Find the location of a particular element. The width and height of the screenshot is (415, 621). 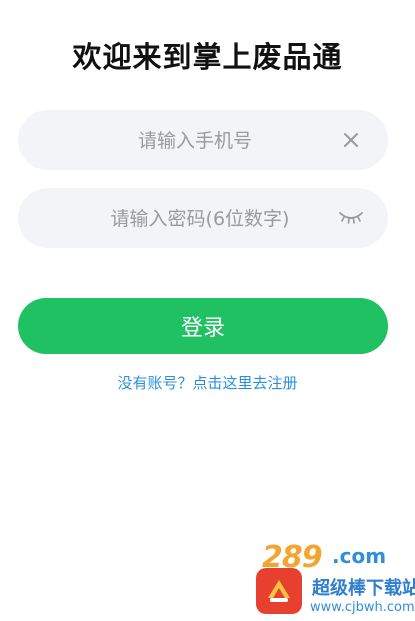

watermark: 289 .com 超级棒下载站 www.cjbwh.com is located at coordinates (333, 580).